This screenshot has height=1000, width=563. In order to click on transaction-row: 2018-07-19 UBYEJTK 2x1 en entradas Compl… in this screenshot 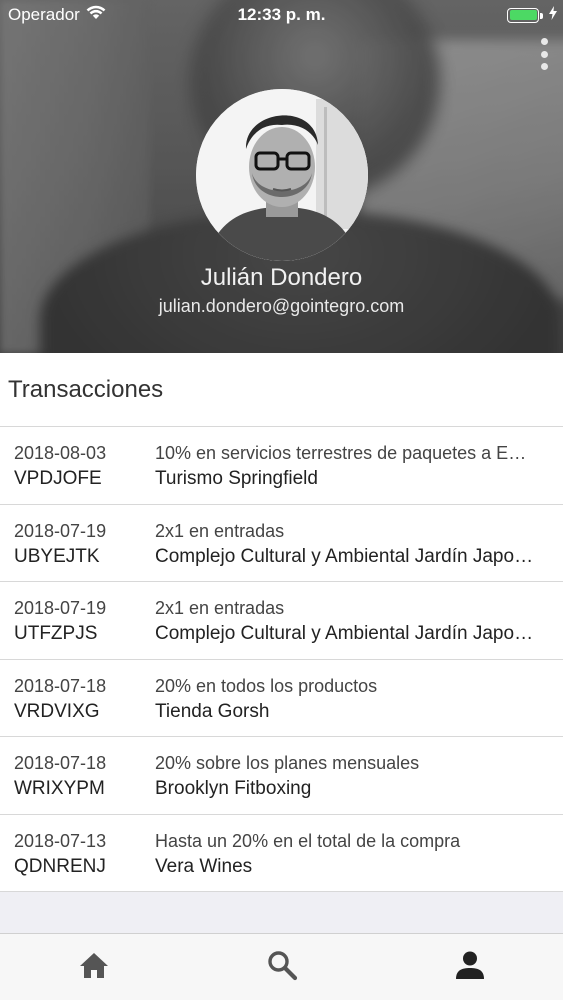, I will do `click(281, 543)`.